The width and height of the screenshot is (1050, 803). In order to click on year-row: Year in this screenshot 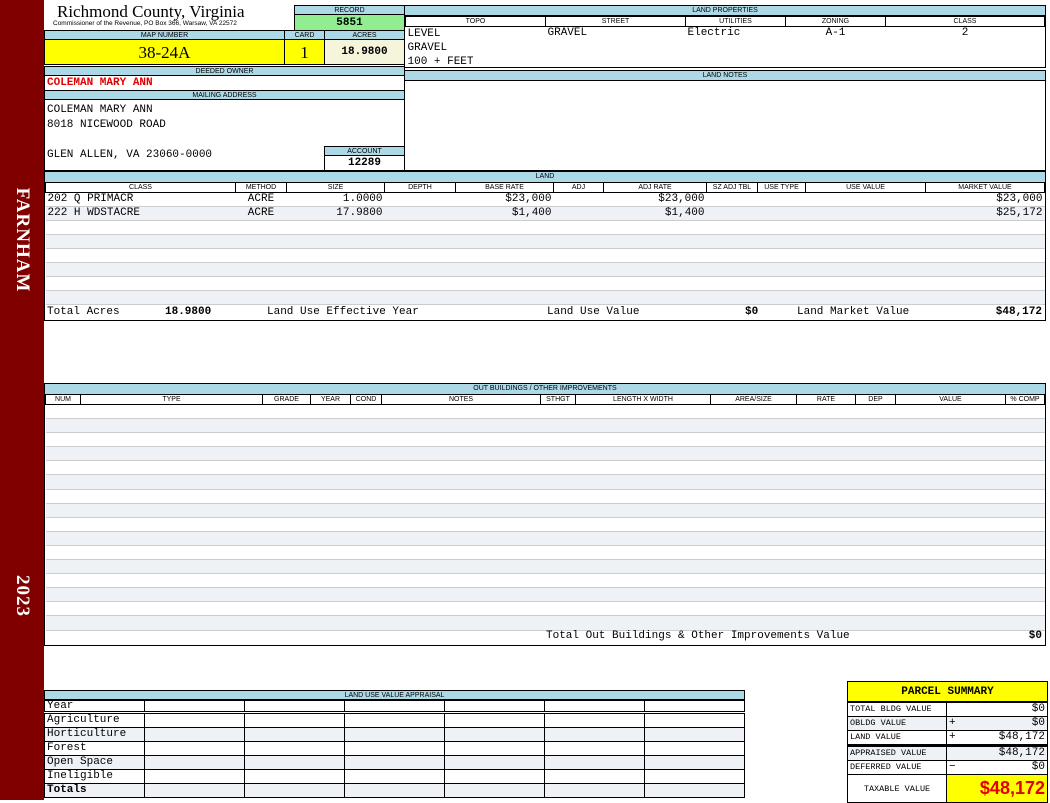, I will do `click(394, 706)`.